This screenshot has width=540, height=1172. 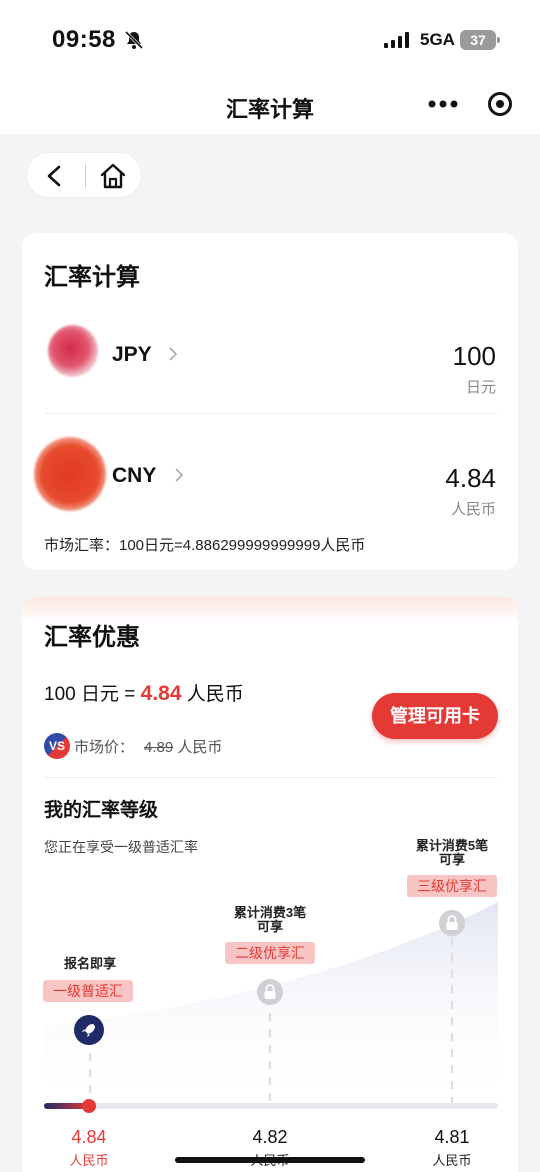 What do you see at coordinates (452, 1137) in the screenshot?
I see `tier3-rate: 4.81` at bounding box center [452, 1137].